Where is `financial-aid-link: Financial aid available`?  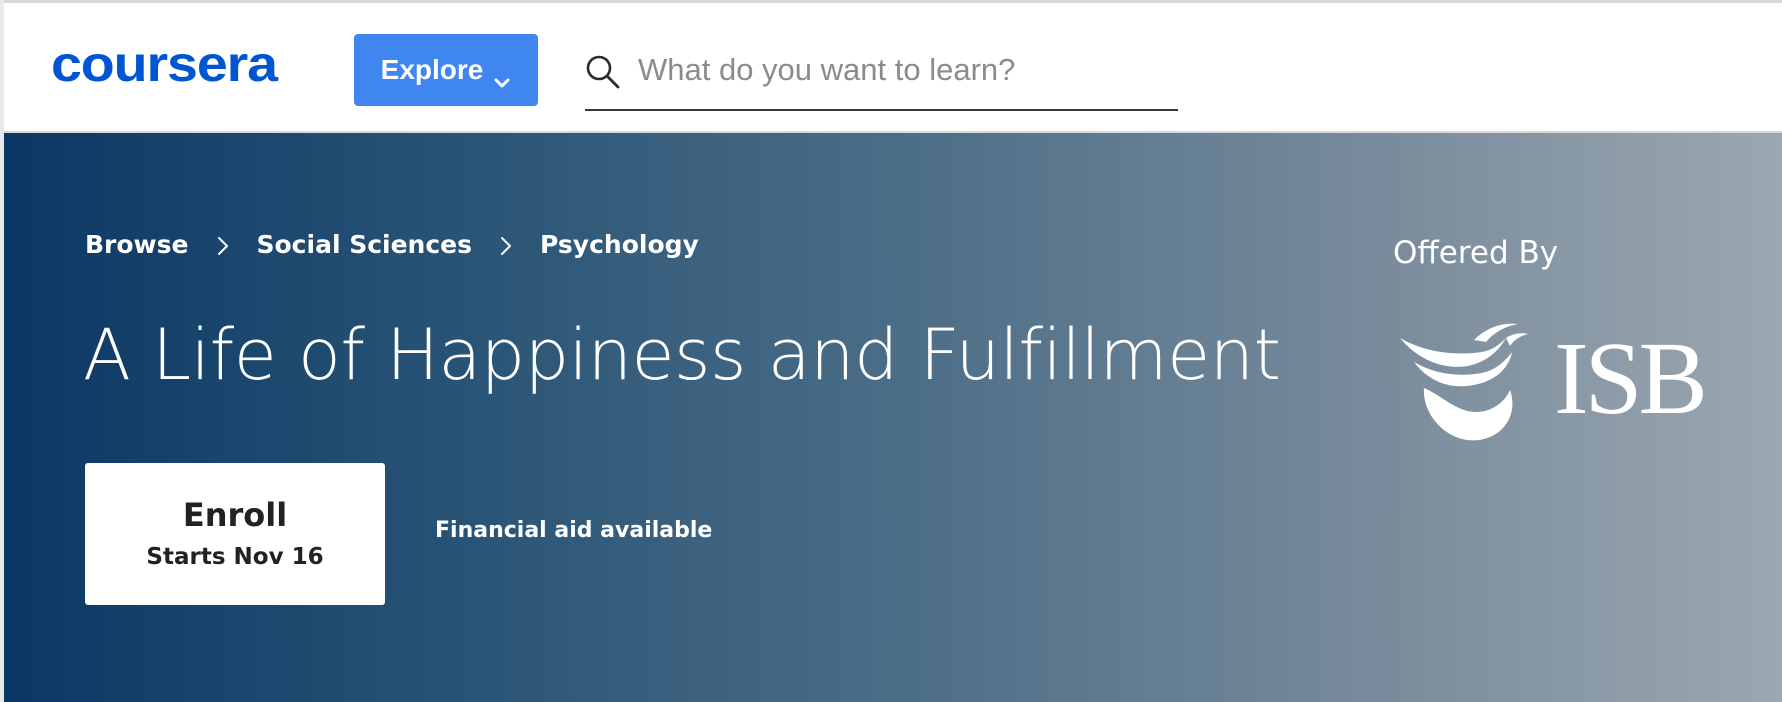
financial-aid-link: Financial aid available is located at coordinates (573, 530).